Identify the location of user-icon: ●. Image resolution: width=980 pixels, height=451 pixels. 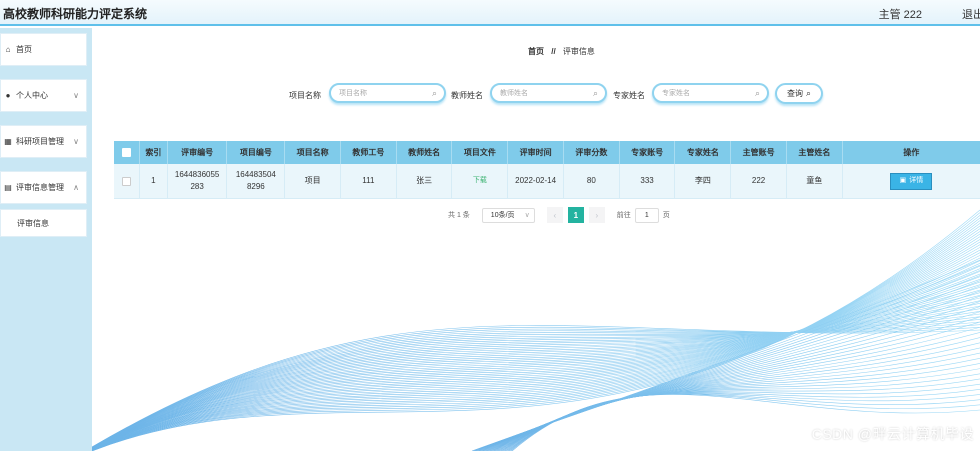
(8, 95).